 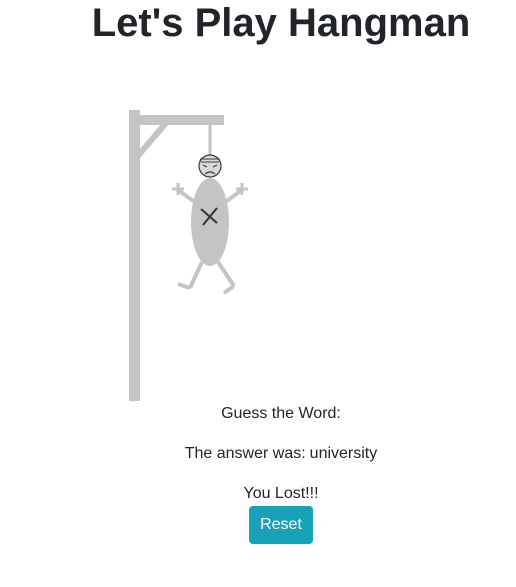 What do you see at coordinates (281, 413) in the screenshot?
I see `guess-prompt: Guess the Word:` at bounding box center [281, 413].